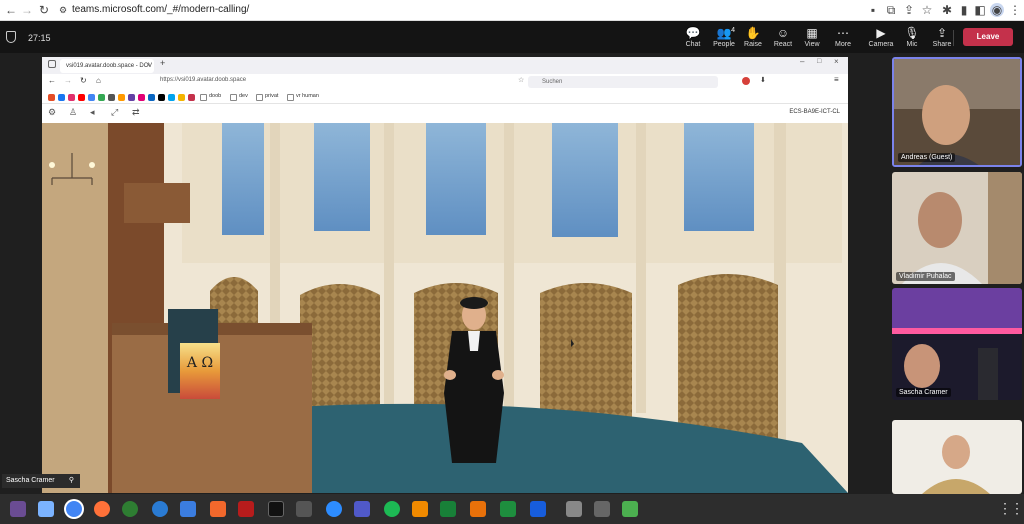 This screenshot has height=524, width=1024. Describe the element at coordinates (538, 509) in the screenshot. I see `bitwarden-app-icon` at that location.